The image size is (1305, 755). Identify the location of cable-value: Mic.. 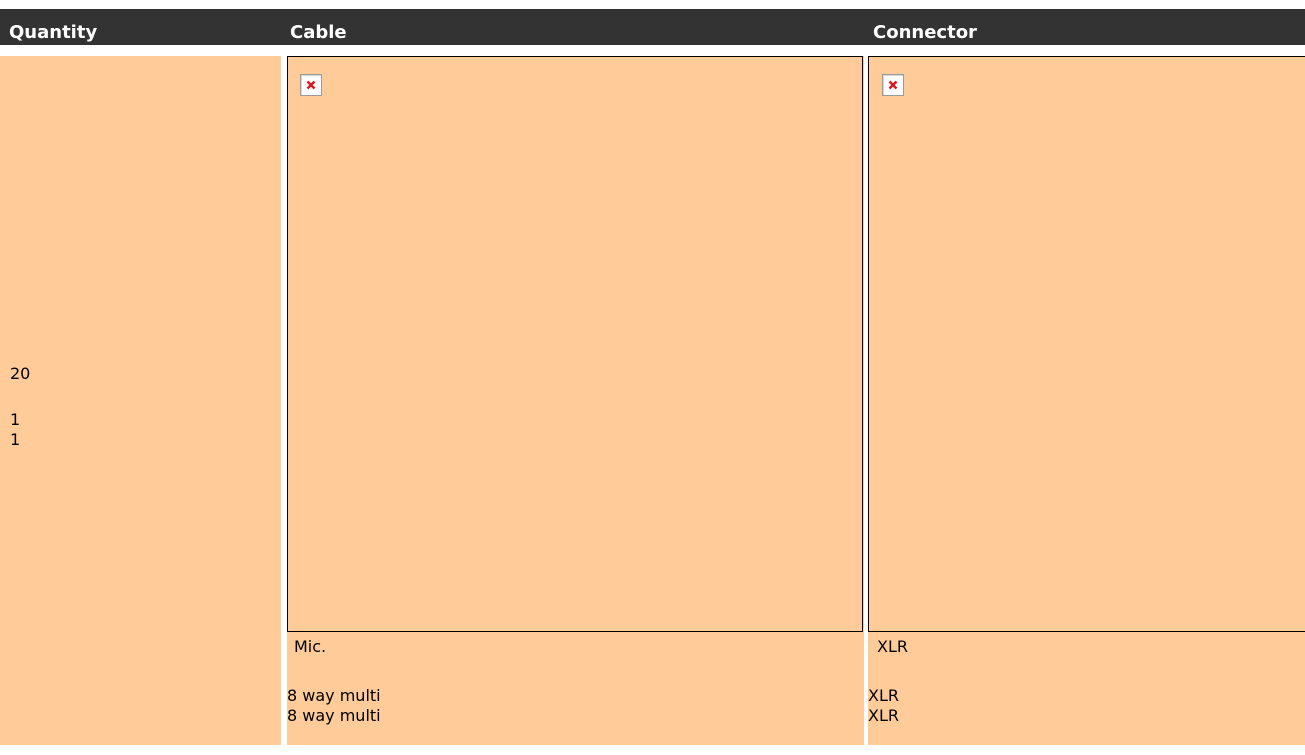
(310, 646).